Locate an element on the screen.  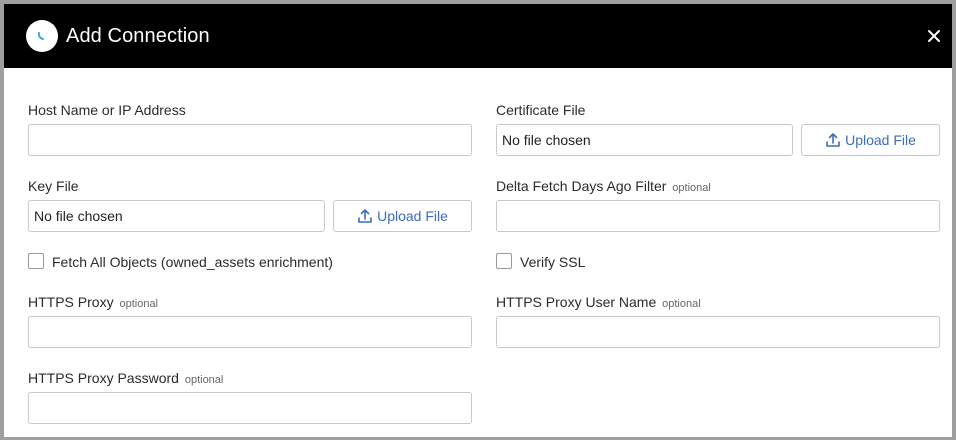
https-proxy-password-input is located at coordinates (250, 408).